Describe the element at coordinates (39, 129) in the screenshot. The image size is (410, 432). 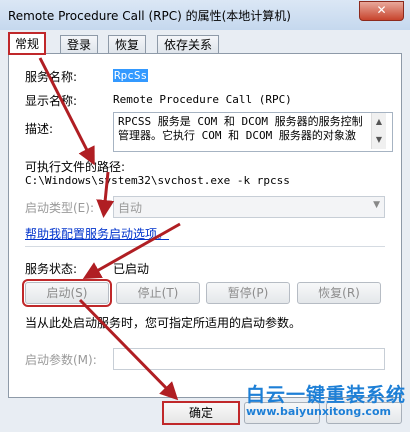
I see `description-label: 描述:` at that location.